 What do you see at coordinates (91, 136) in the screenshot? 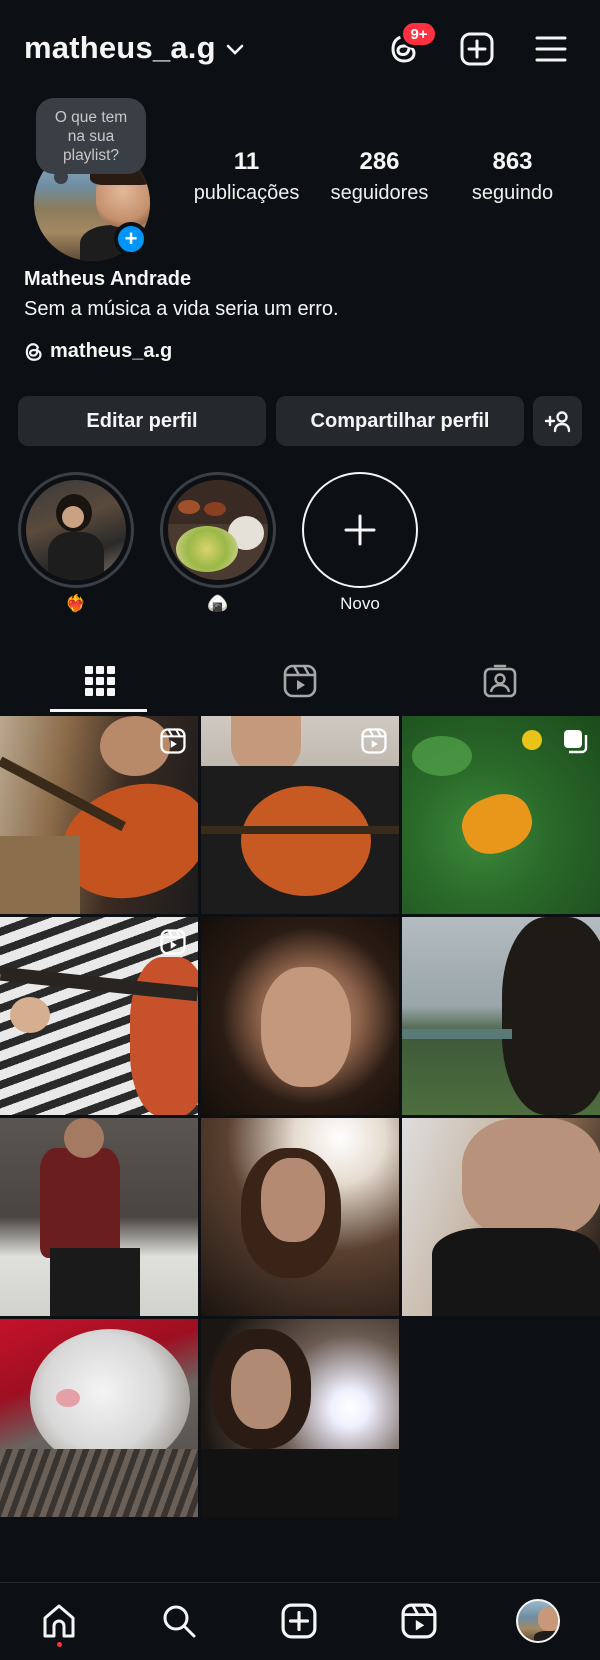
I see `note-line-2: na sua` at bounding box center [91, 136].